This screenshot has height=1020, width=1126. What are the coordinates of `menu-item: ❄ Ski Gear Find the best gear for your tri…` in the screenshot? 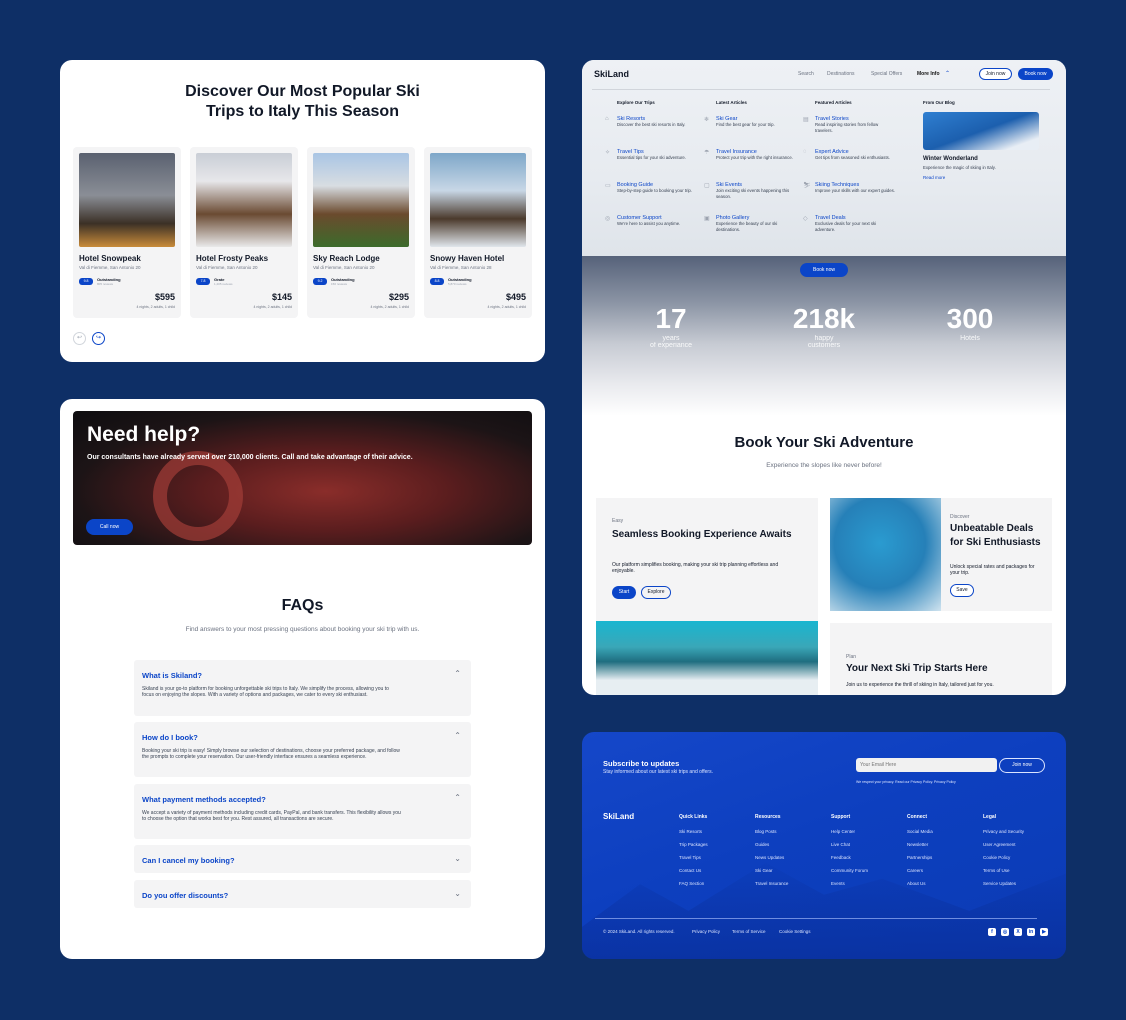 It's located at (750, 122).